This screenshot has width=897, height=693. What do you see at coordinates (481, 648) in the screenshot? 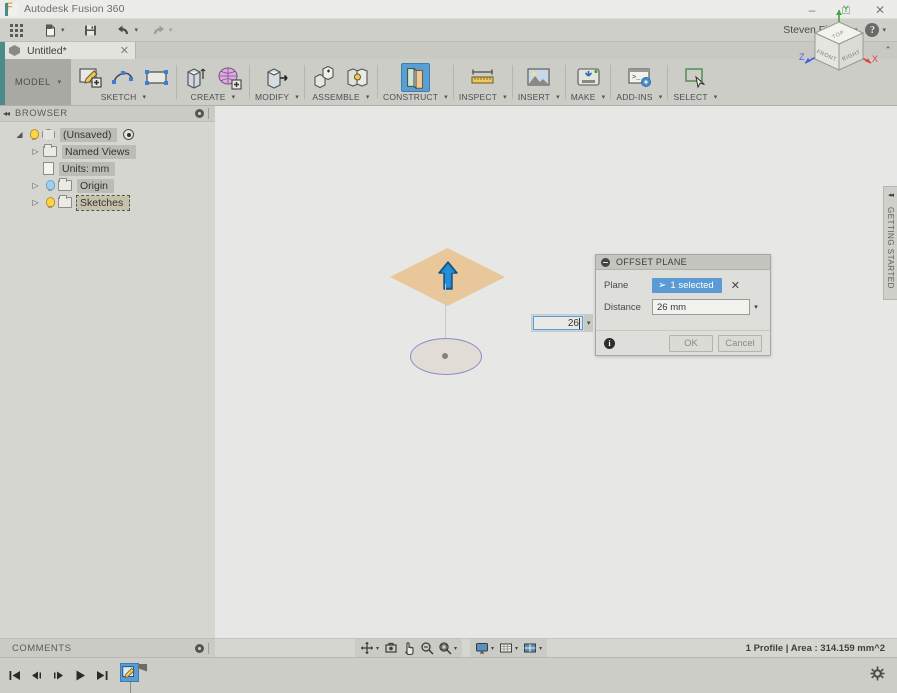
I see `display-settings-icon` at bounding box center [481, 648].